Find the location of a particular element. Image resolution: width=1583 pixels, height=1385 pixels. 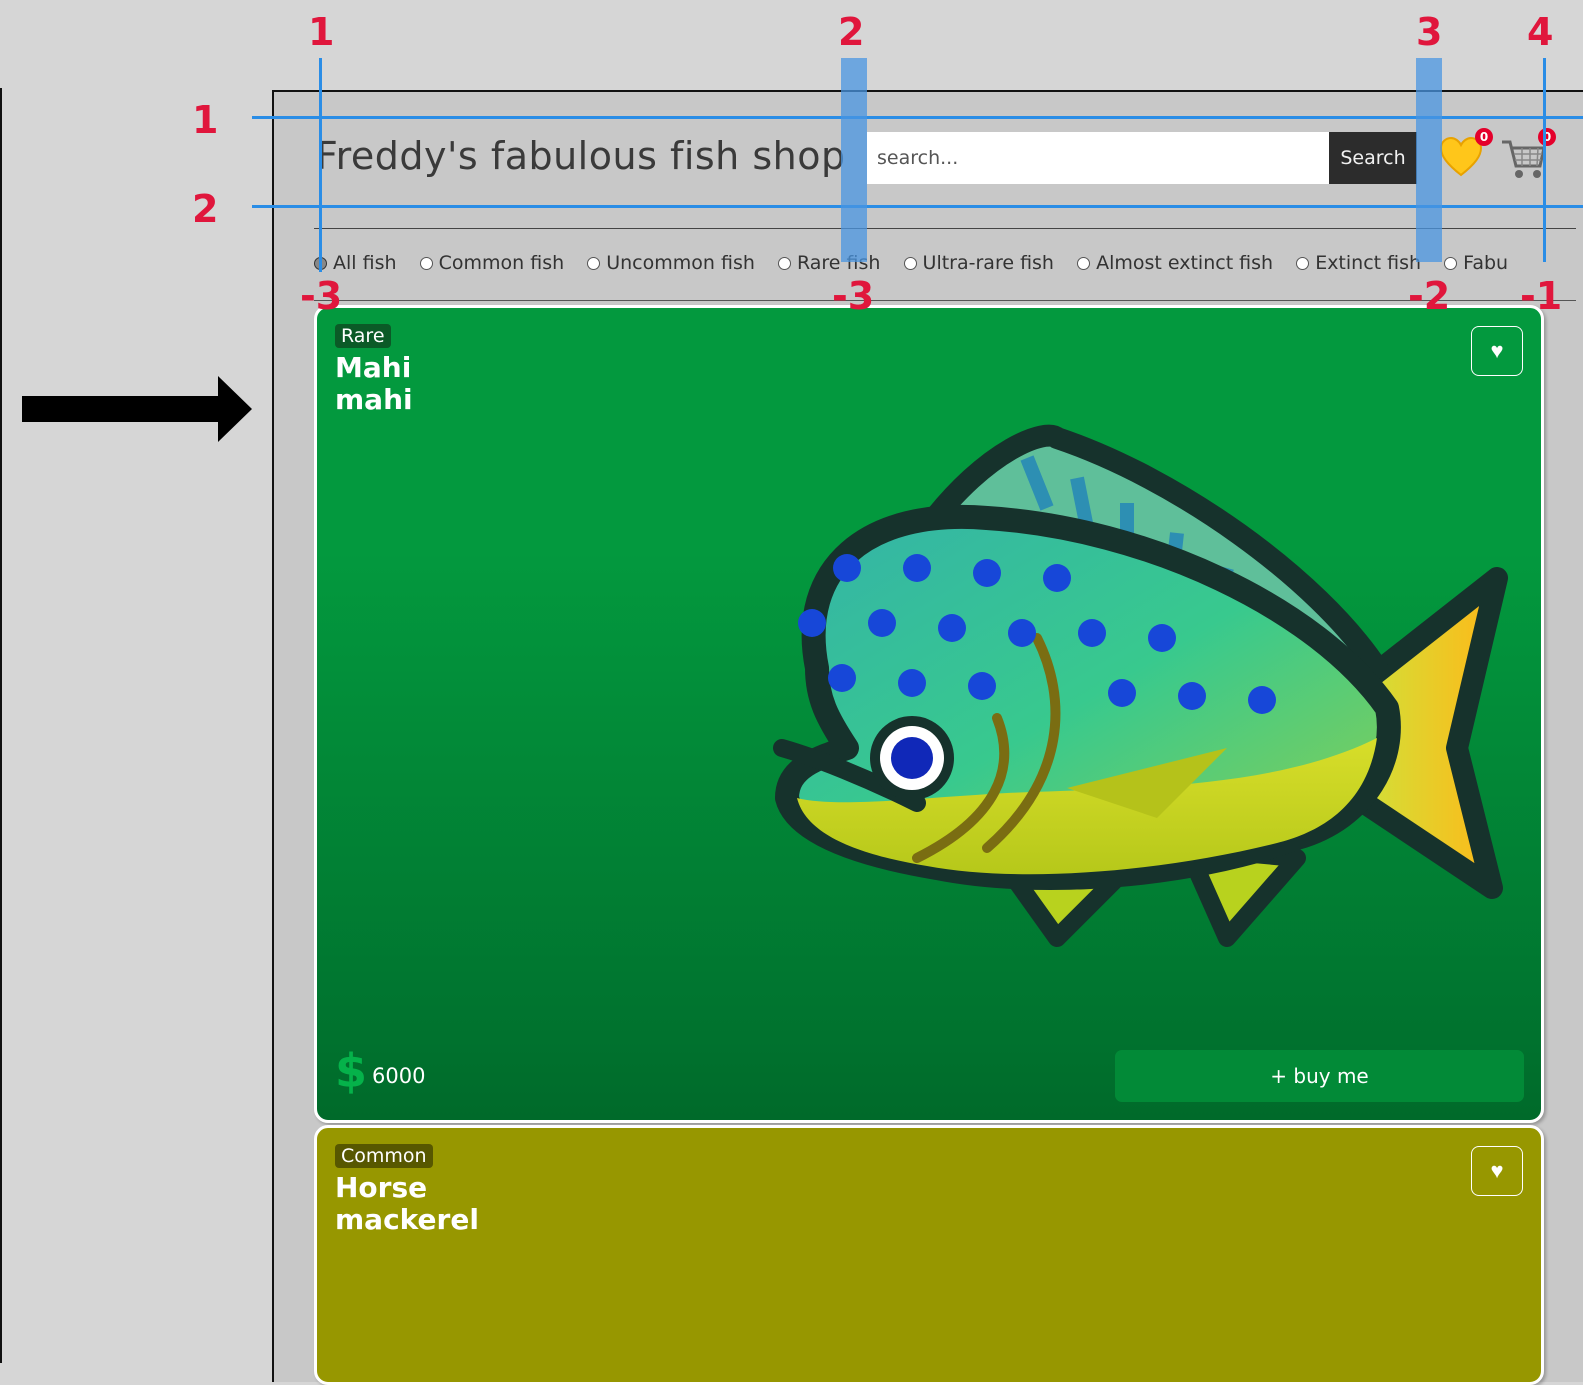

dollar-icon: $ is located at coordinates (351, 1071).